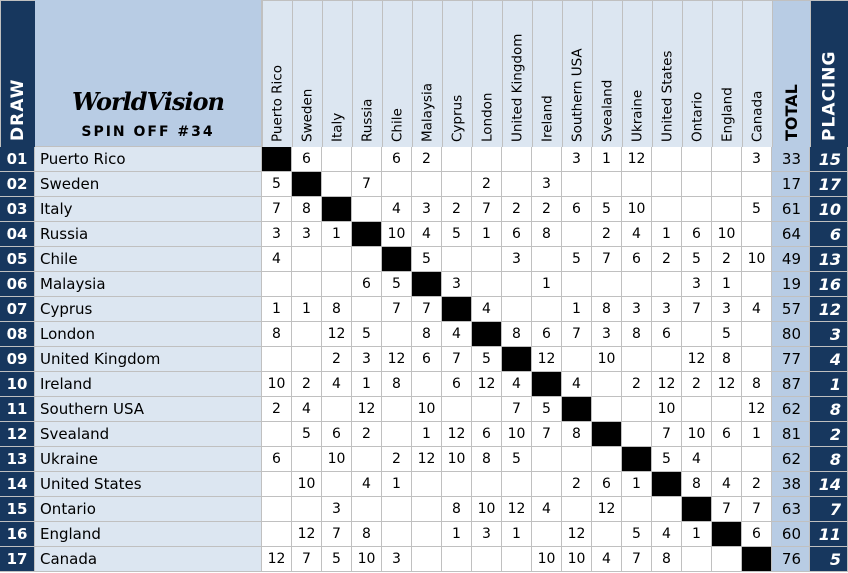 This screenshot has height=573, width=848. What do you see at coordinates (791, 534) in the screenshot?
I see `total-cell: 60` at bounding box center [791, 534].